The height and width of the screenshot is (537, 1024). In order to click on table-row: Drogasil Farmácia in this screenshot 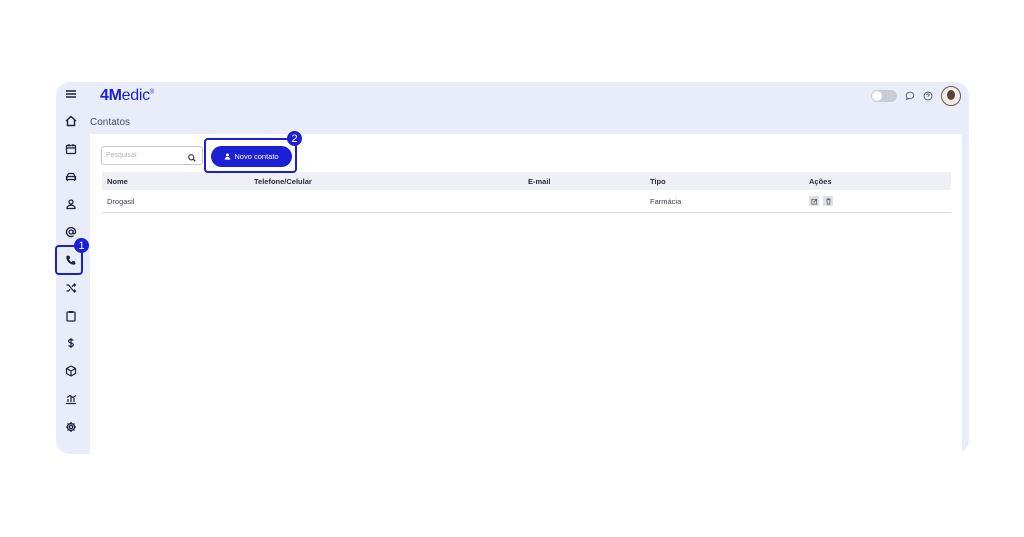, I will do `click(526, 201)`.